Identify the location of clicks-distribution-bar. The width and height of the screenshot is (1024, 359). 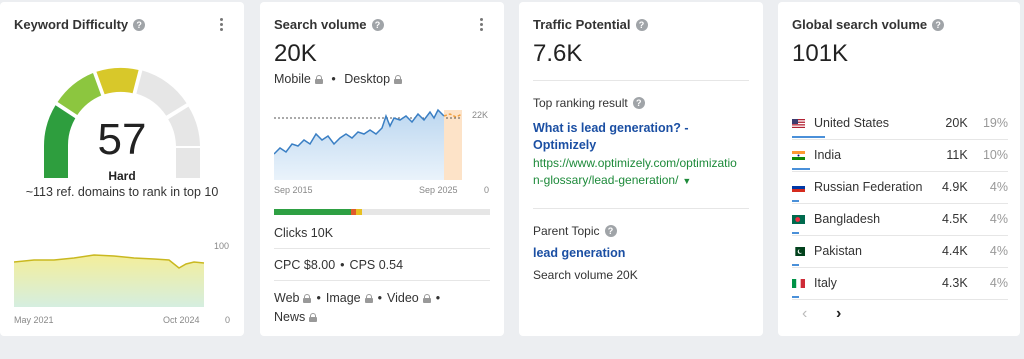
(382, 212).